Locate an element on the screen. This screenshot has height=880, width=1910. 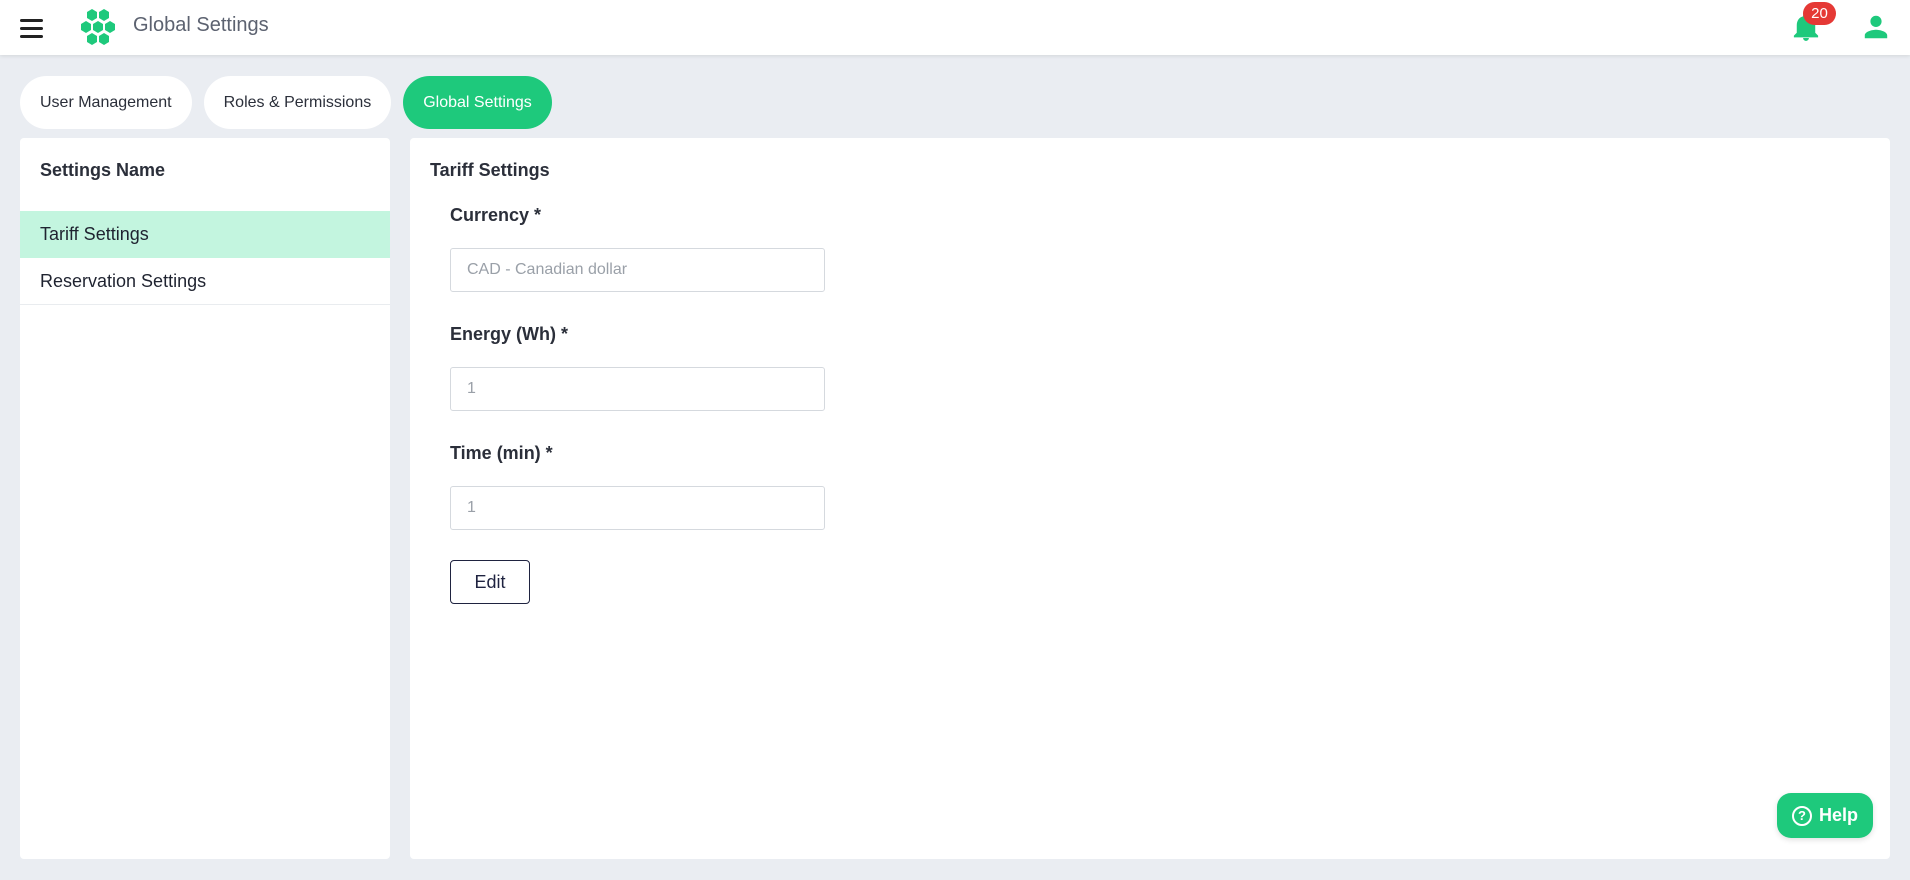
top-bar: Global Settings 20 is located at coordinates (955, 27).